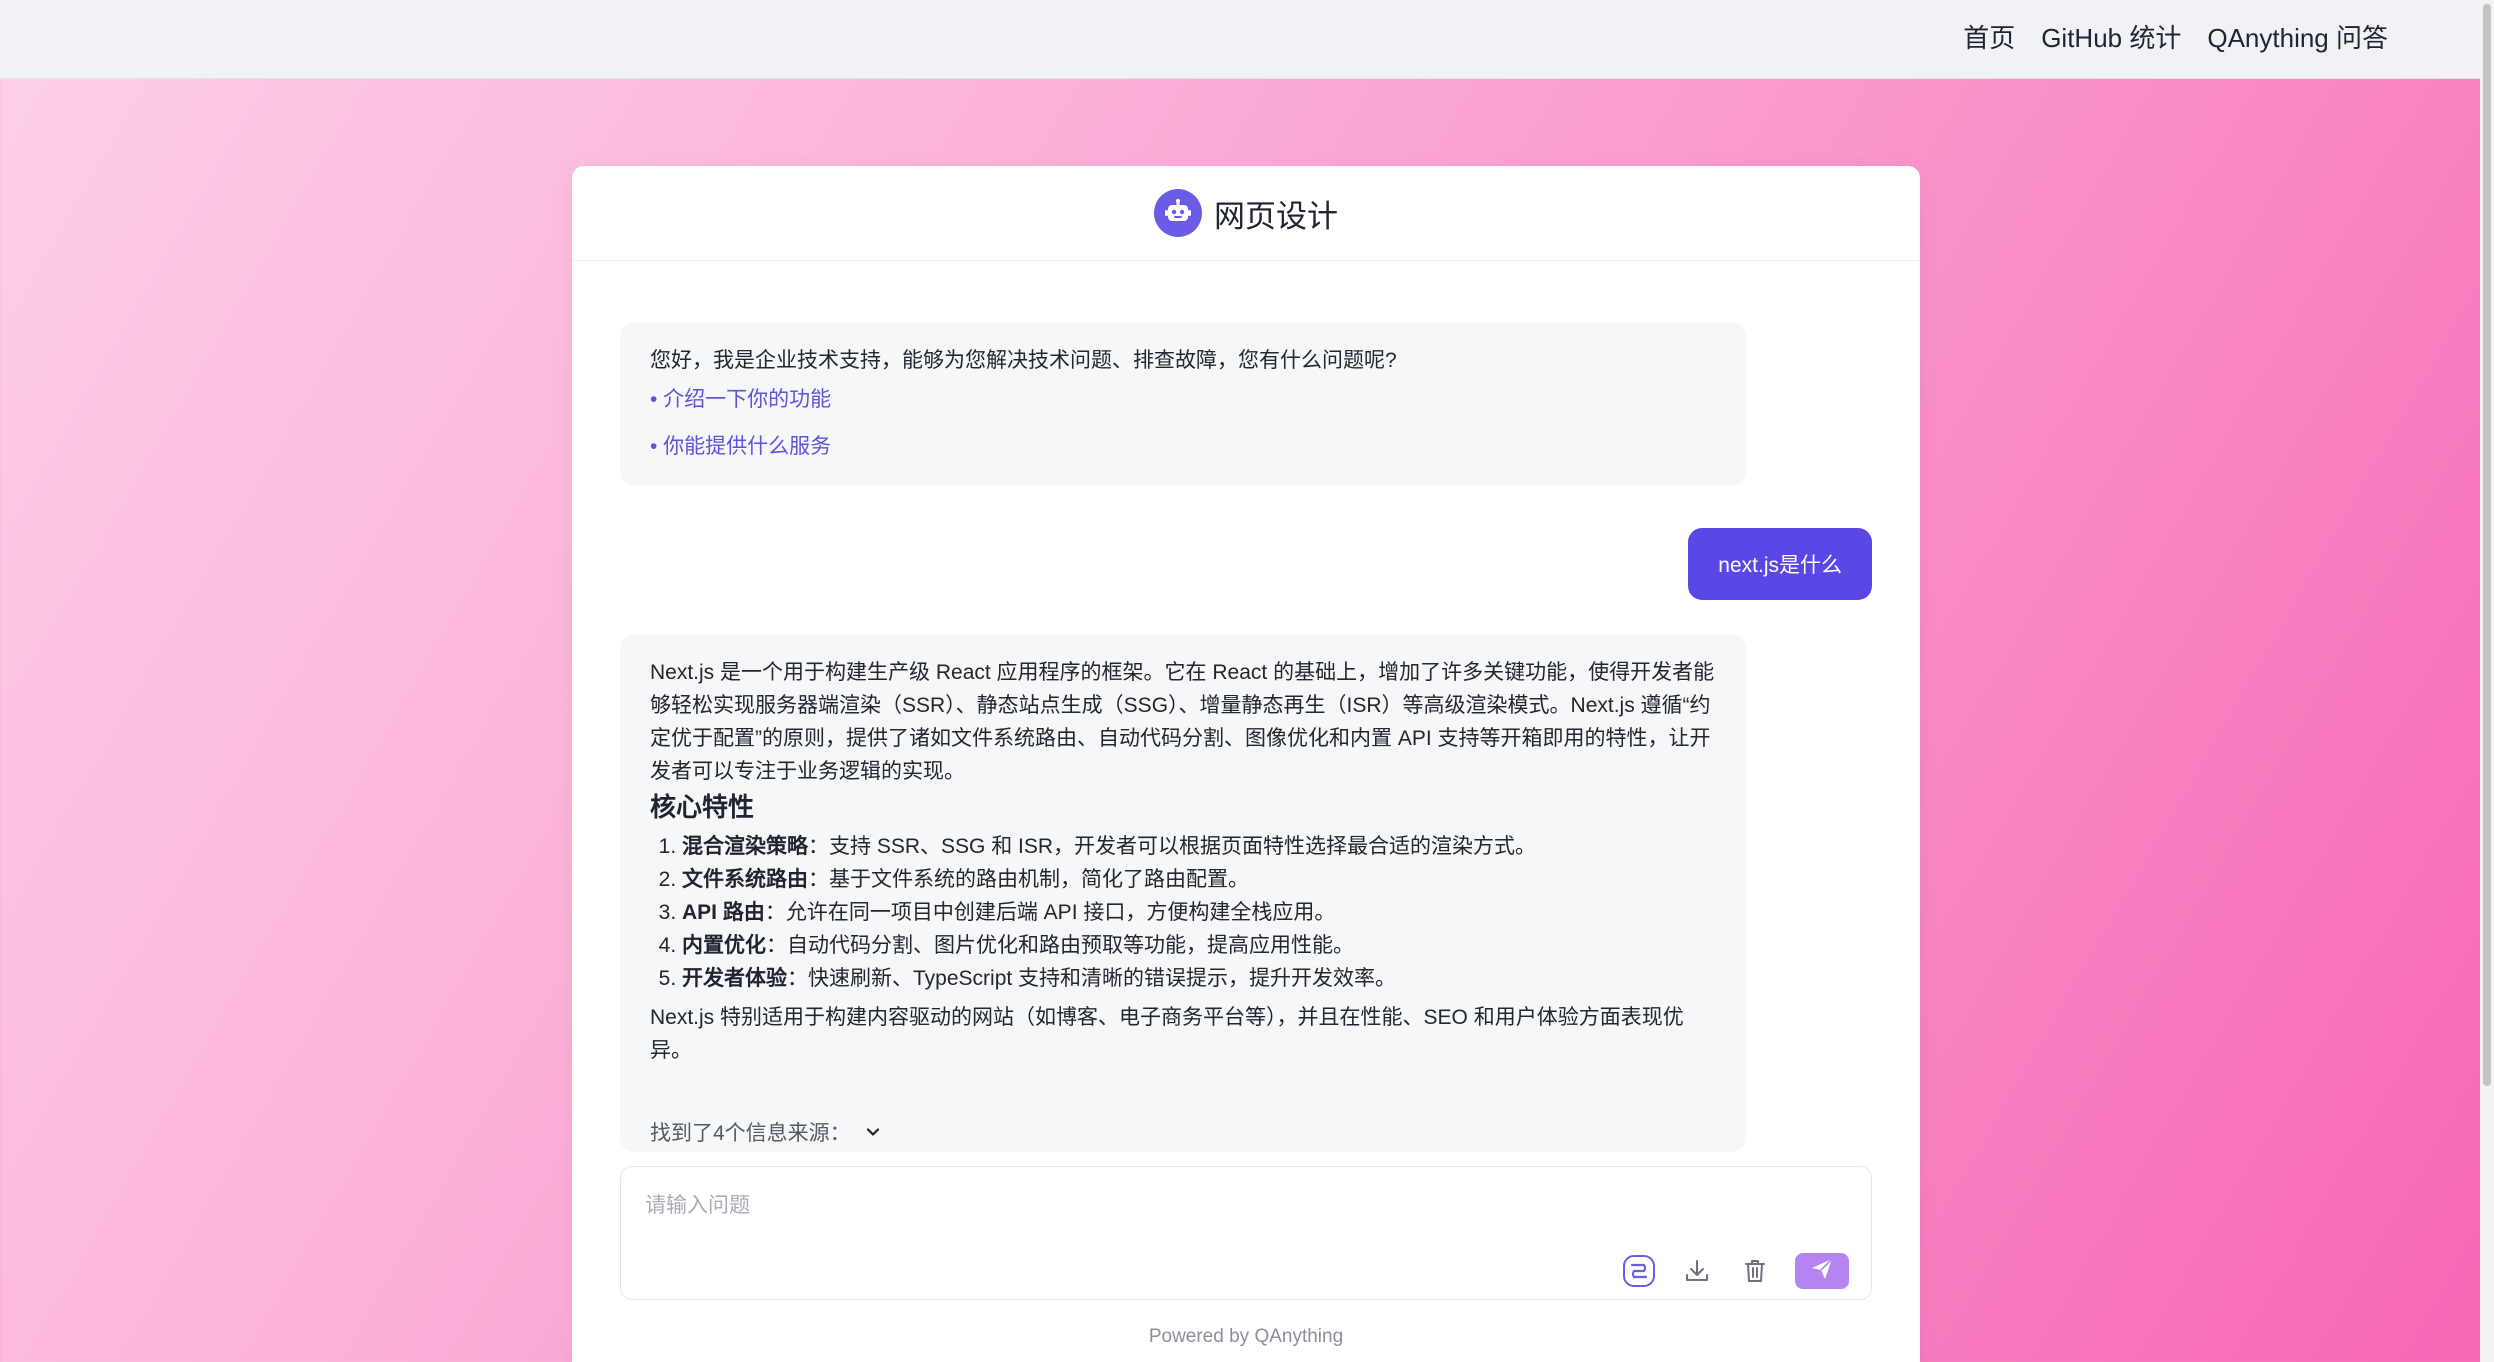  Describe the element at coordinates (2487, 545) in the screenshot. I see `scrollbar-thumb` at that location.